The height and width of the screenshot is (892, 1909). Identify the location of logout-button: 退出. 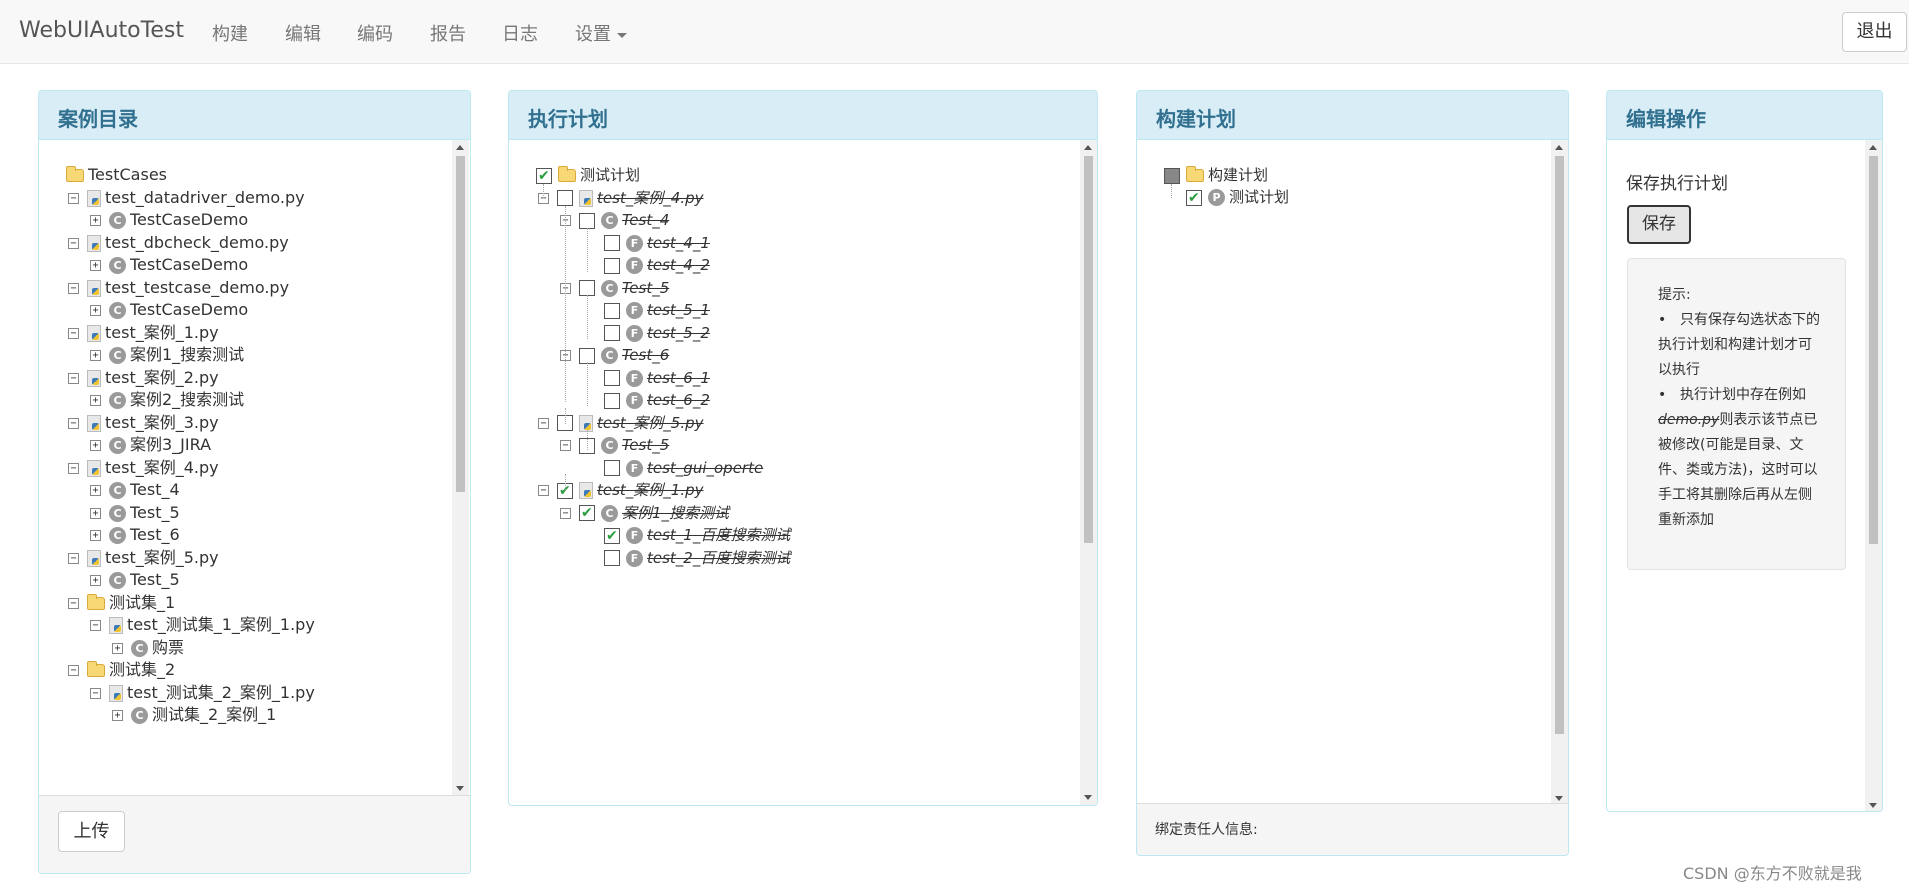
(1874, 32).